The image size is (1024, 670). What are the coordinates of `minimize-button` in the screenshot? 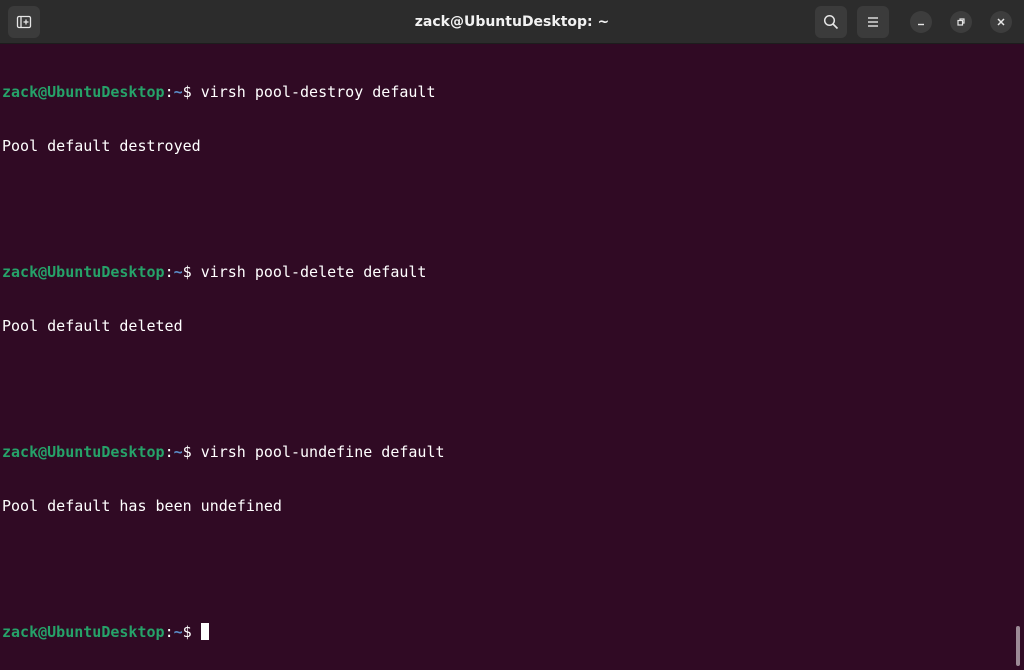 It's located at (921, 22).